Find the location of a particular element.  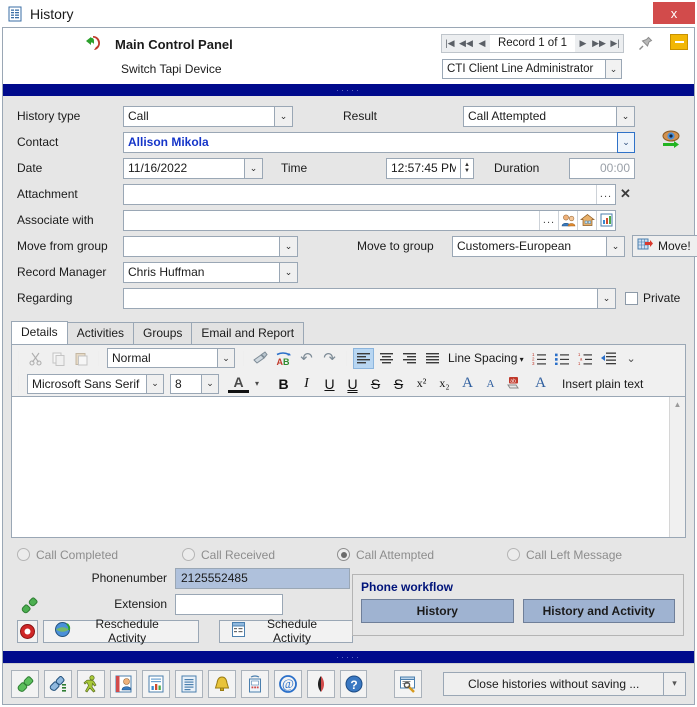

font-family-select: ⌄ is located at coordinates (95, 383).